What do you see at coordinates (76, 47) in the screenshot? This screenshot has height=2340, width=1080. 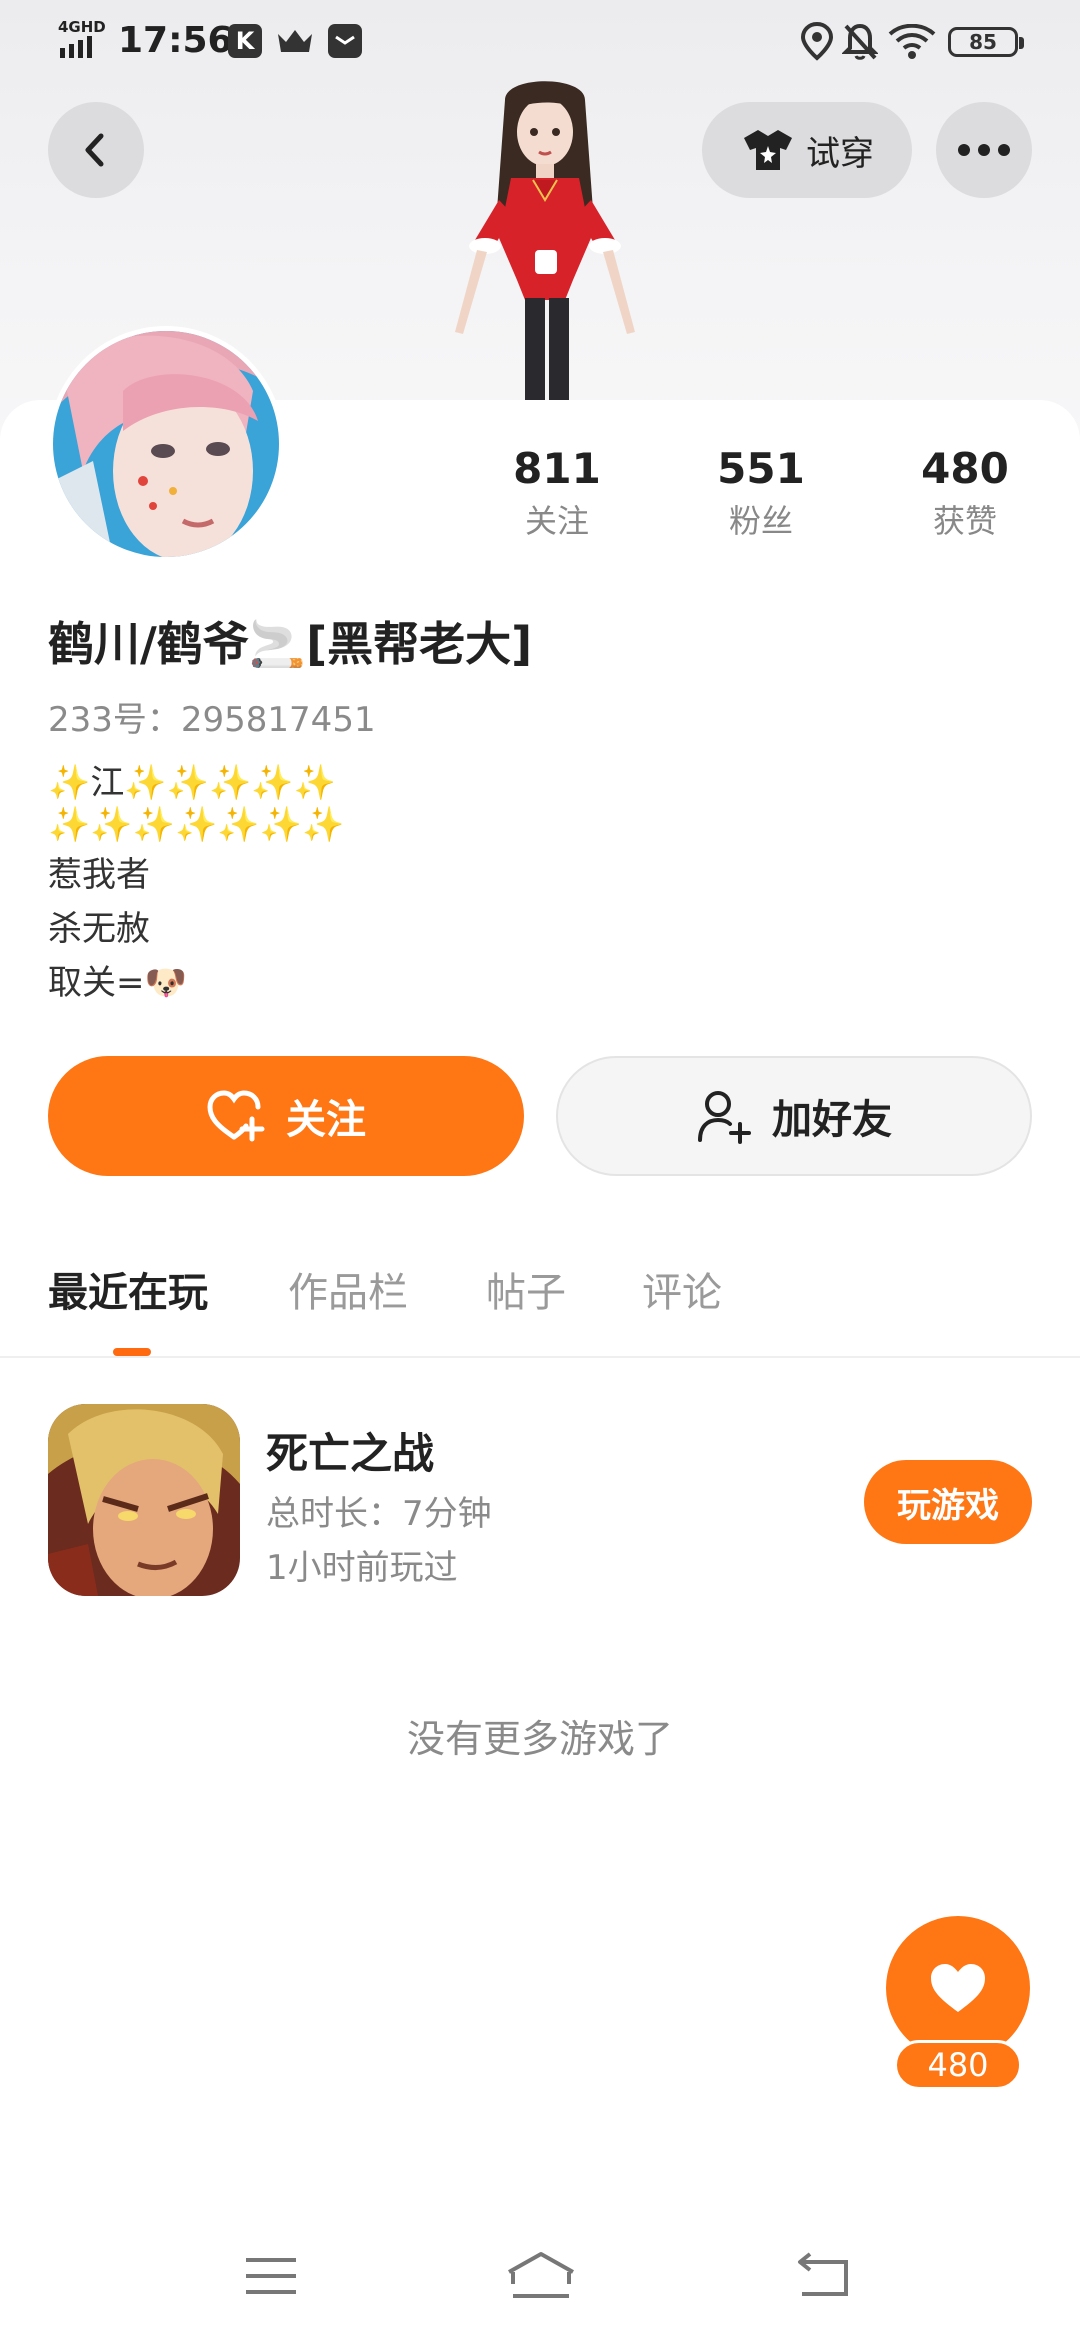 I see `signal-icon` at bounding box center [76, 47].